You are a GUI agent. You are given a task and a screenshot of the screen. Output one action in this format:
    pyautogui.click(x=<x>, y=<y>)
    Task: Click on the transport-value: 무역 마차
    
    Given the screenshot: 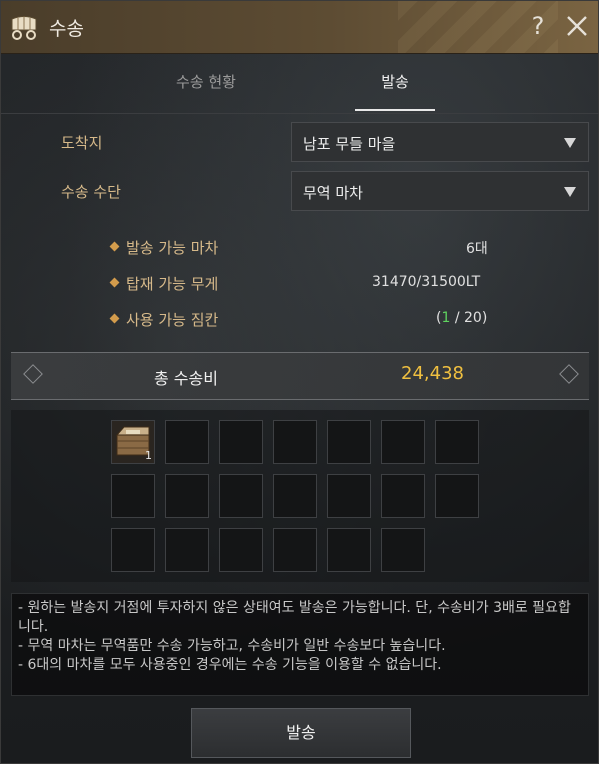 What is the action you would take?
    pyautogui.click(x=333, y=193)
    